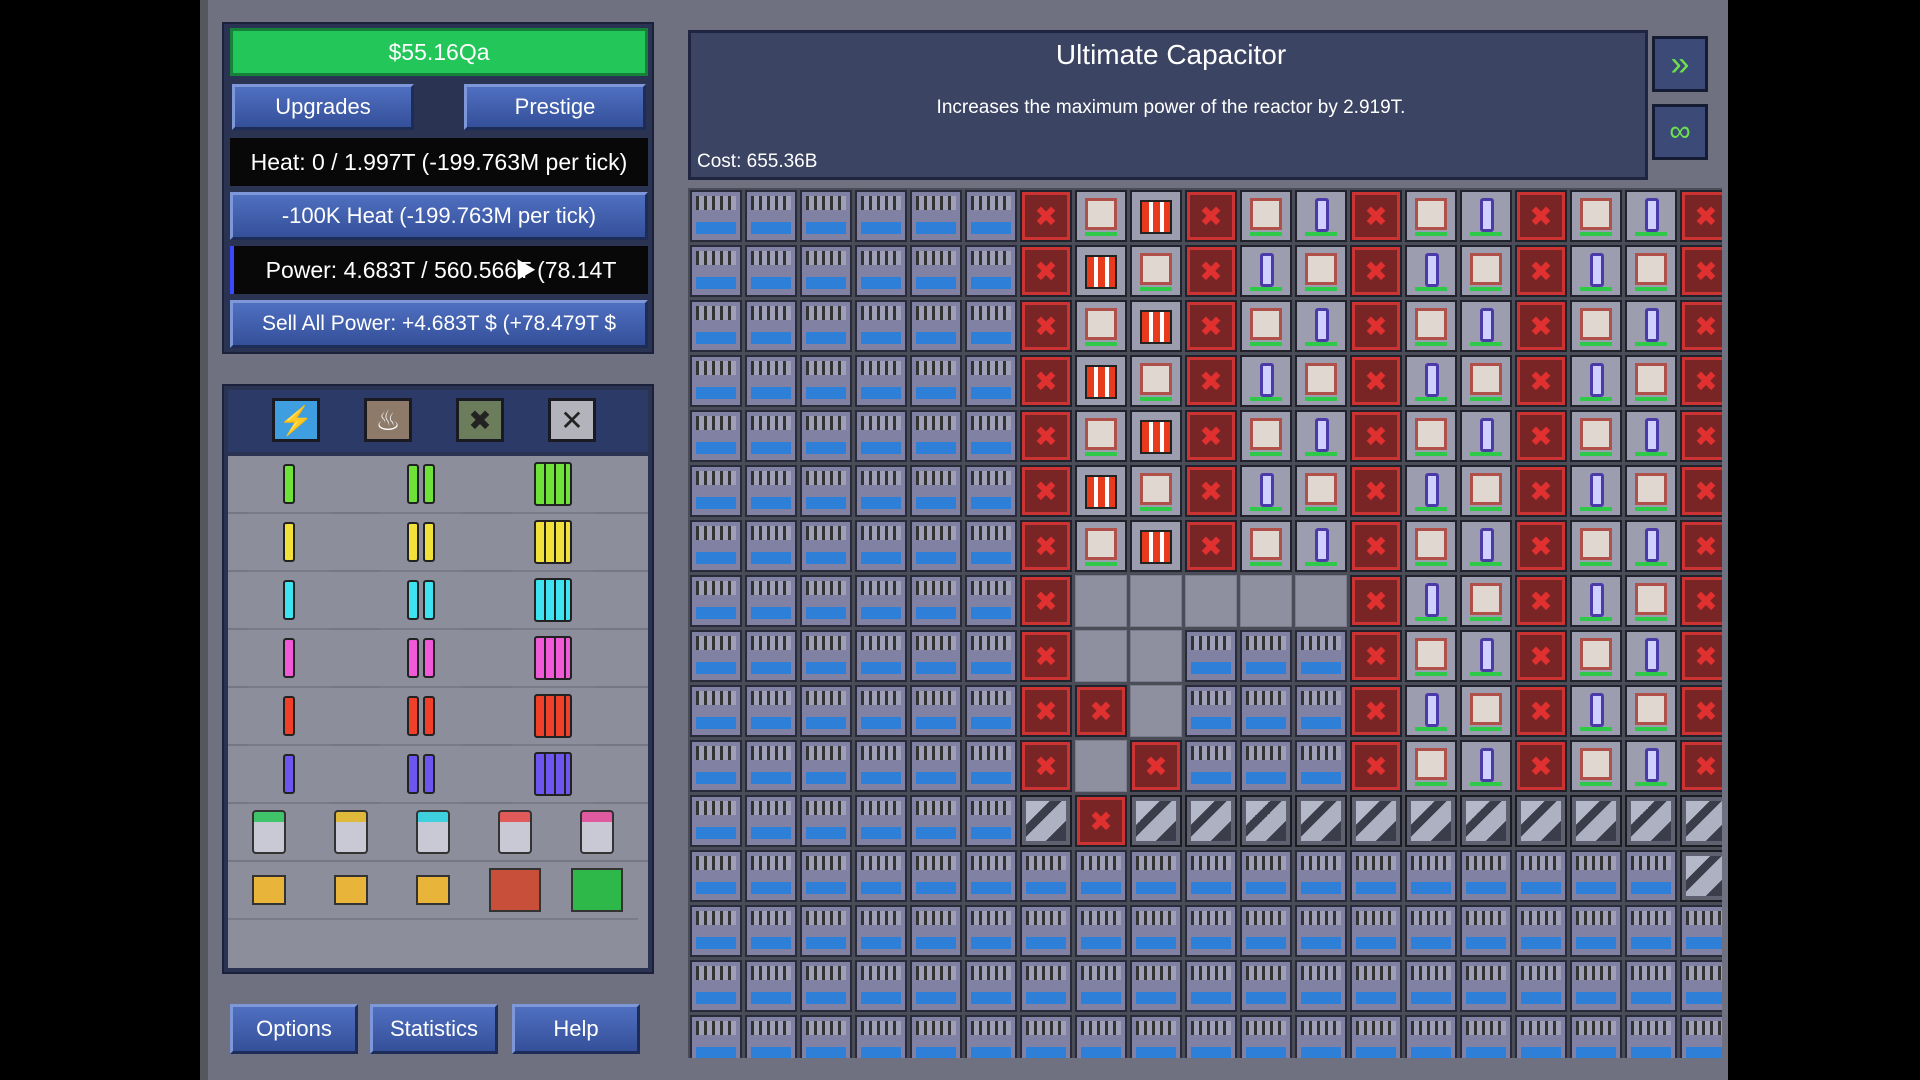 The height and width of the screenshot is (1080, 1920). I want to click on fuel-rod-4x-icon, so click(553, 659).